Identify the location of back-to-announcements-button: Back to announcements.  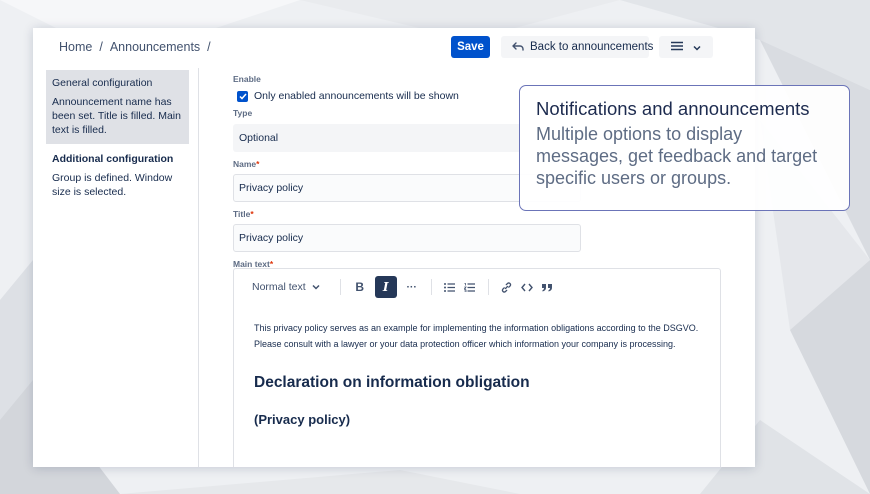
(577, 47).